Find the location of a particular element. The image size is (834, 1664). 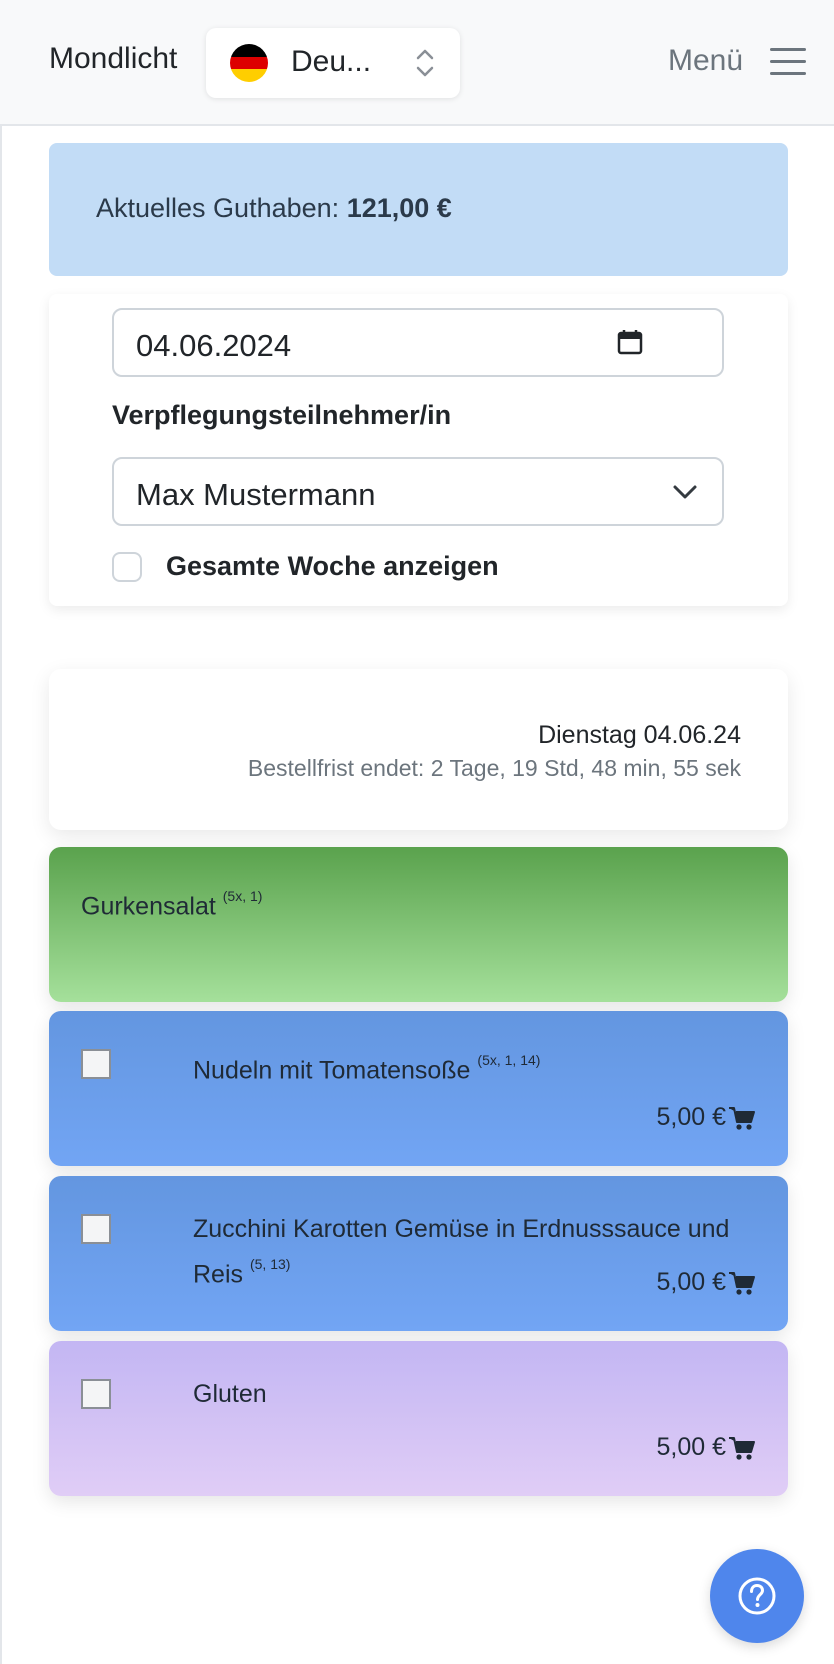

updown-chevron-icon is located at coordinates (425, 63).